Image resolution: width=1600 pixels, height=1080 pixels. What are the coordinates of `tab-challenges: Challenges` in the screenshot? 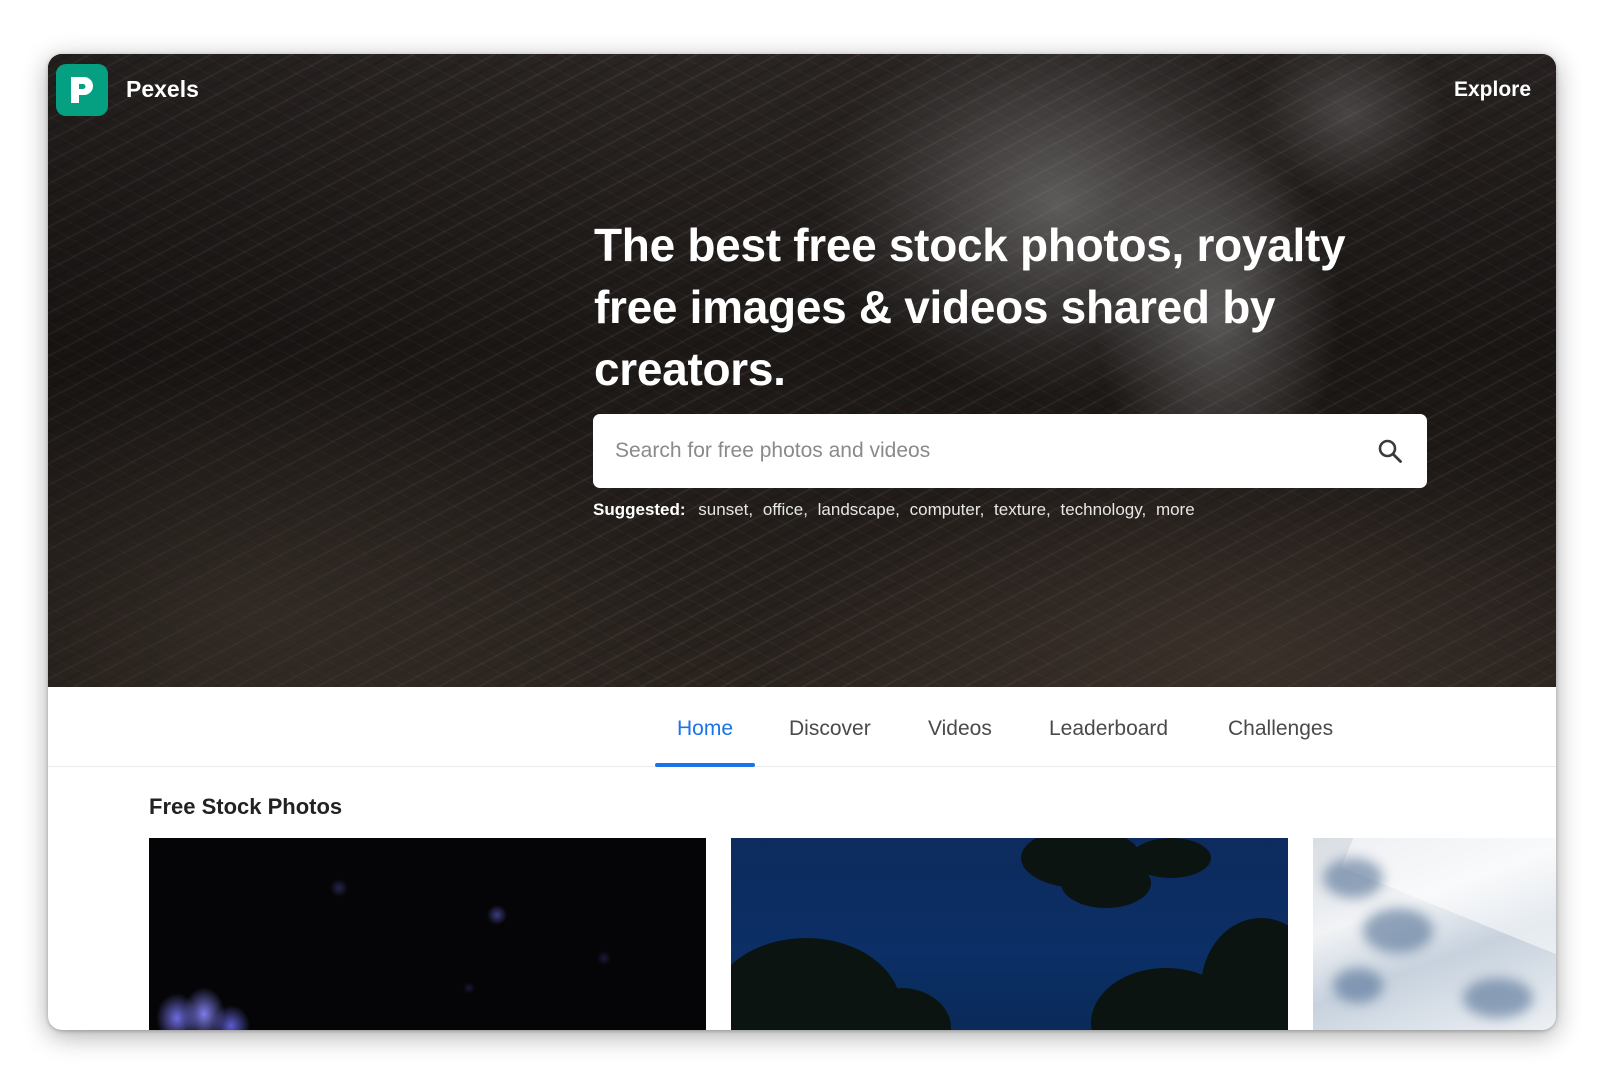 It's located at (1280, 727).